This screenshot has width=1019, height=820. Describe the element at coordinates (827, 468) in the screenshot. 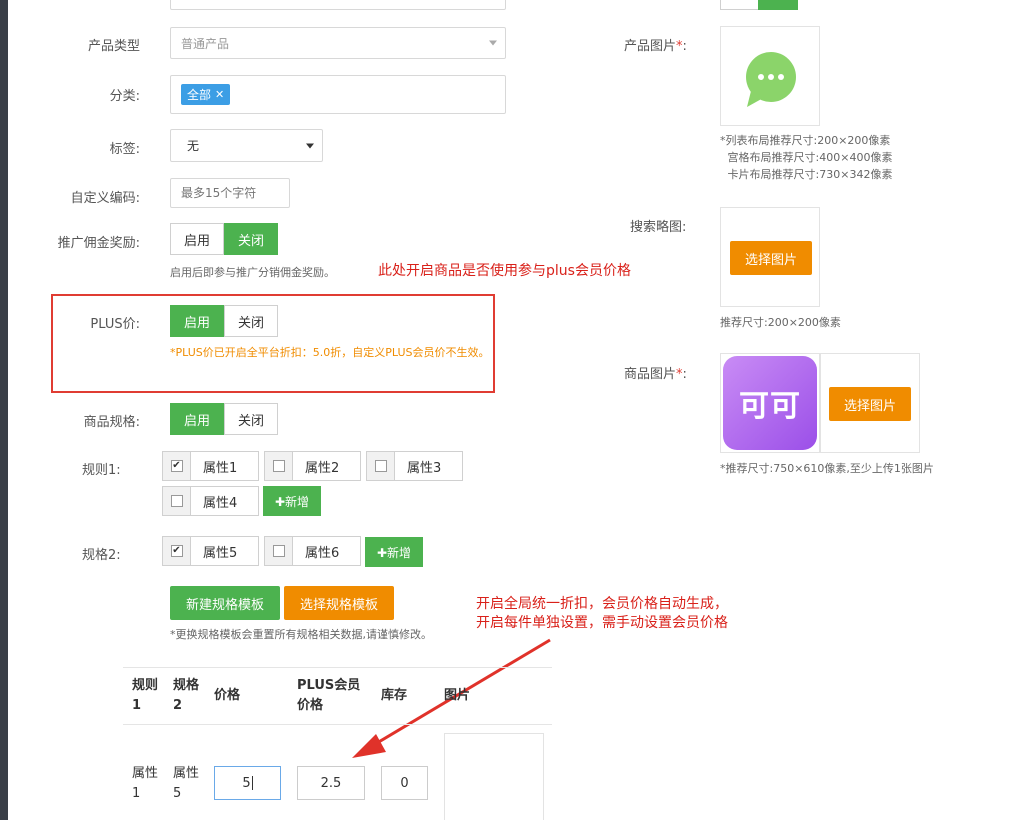

I see `goods-image-hint: *推荐尺寸:750×610像素,至少上传1张图片` at that location.